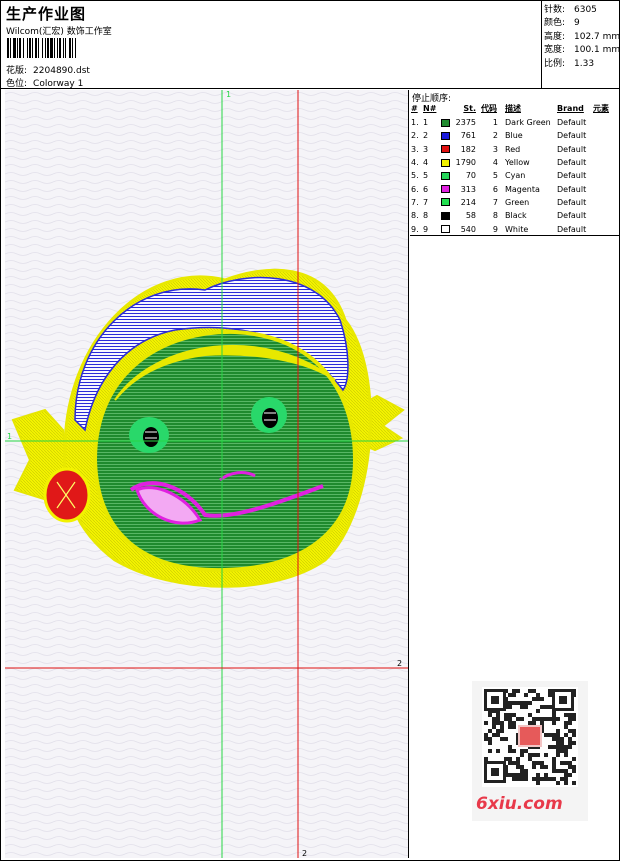  Describe the element at coordinates (530, 737) in the screenshot. I see `qr-code` at that location.